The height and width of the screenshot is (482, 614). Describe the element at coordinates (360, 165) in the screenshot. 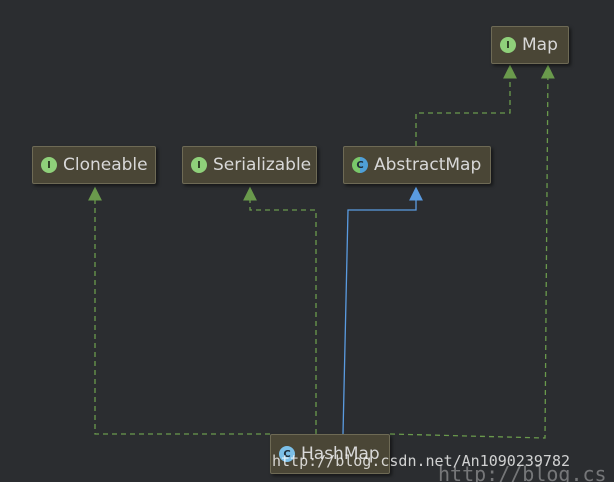

I see `abstract-class-icon: C` at that location.